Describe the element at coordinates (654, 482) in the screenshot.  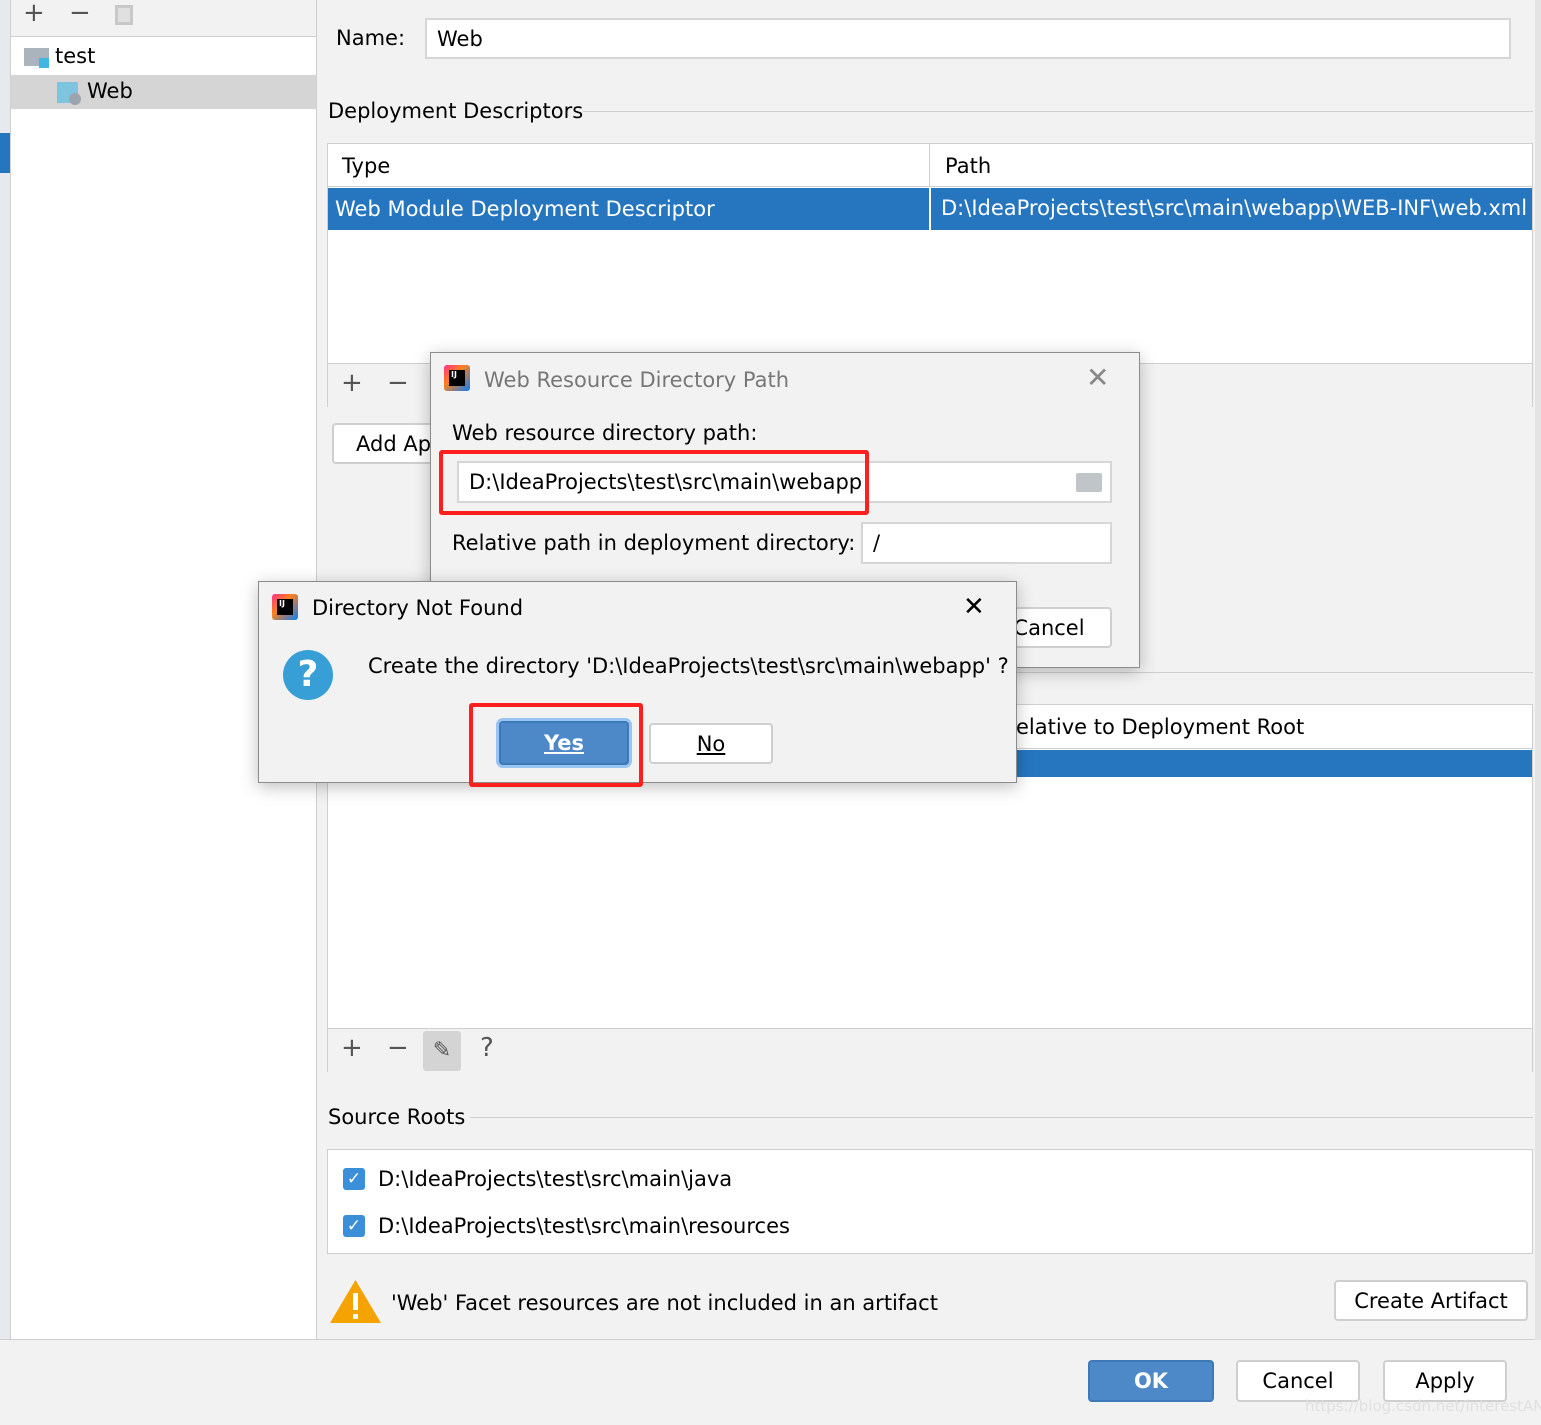
I see `highlight-box-path` at that location.